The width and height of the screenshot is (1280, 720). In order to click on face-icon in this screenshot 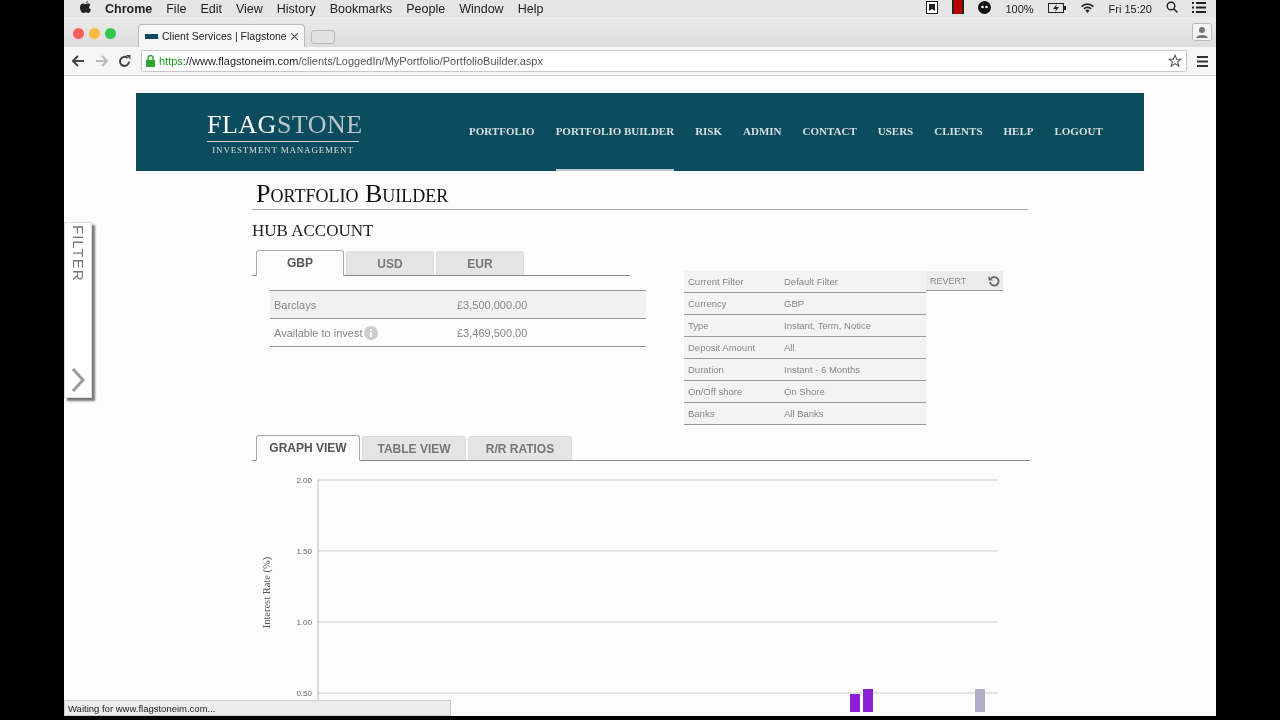, I will do `click(985, 8)`.